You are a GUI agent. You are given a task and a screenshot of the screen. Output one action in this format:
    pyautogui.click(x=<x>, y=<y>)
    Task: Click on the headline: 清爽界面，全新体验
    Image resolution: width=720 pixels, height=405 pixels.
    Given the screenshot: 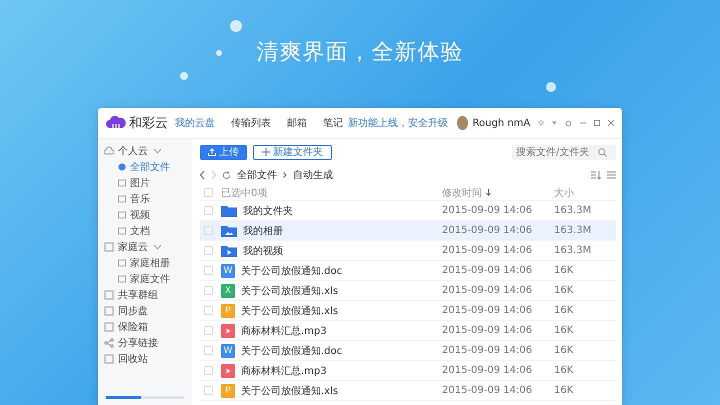 What is the action you would take?
    pyautogui.click(x=360, y=53)
    